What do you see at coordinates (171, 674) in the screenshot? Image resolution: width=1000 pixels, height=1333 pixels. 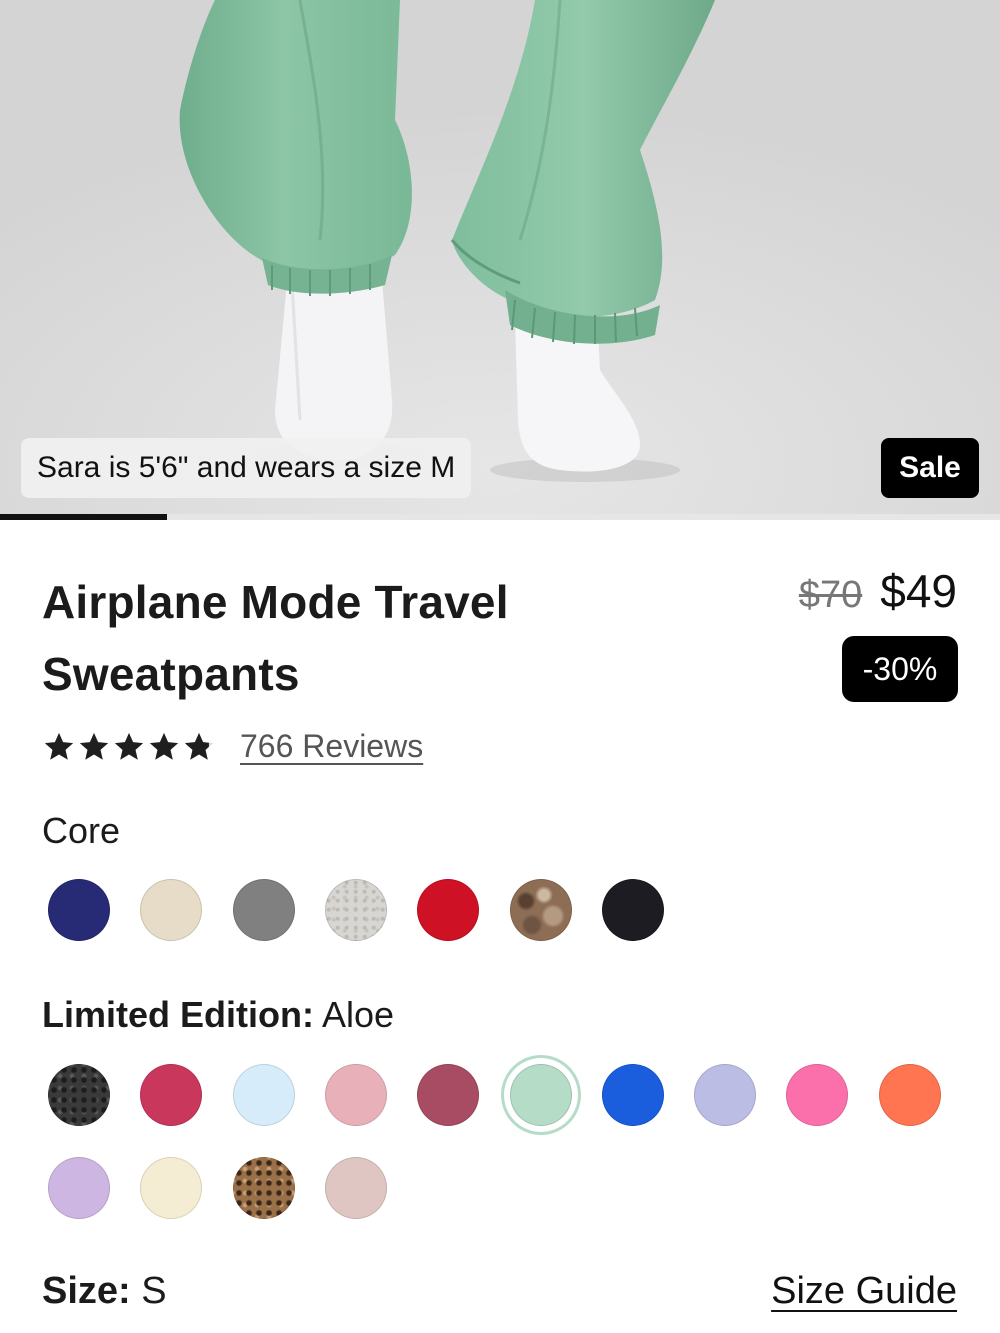 I see `product-title-line2: Sweatpants` at bounding box center [171, 674].